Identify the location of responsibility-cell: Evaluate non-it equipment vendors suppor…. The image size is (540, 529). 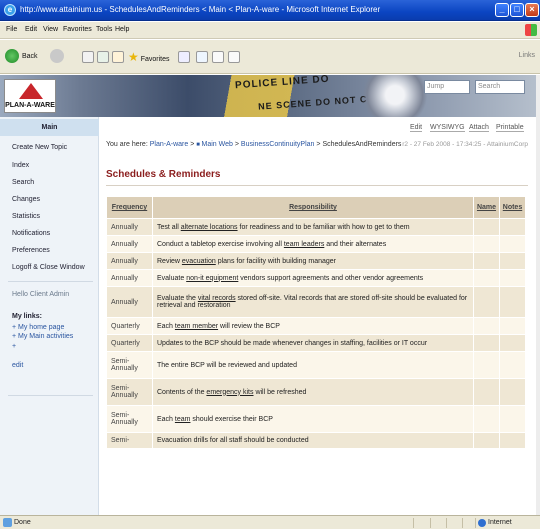
(313, 278).